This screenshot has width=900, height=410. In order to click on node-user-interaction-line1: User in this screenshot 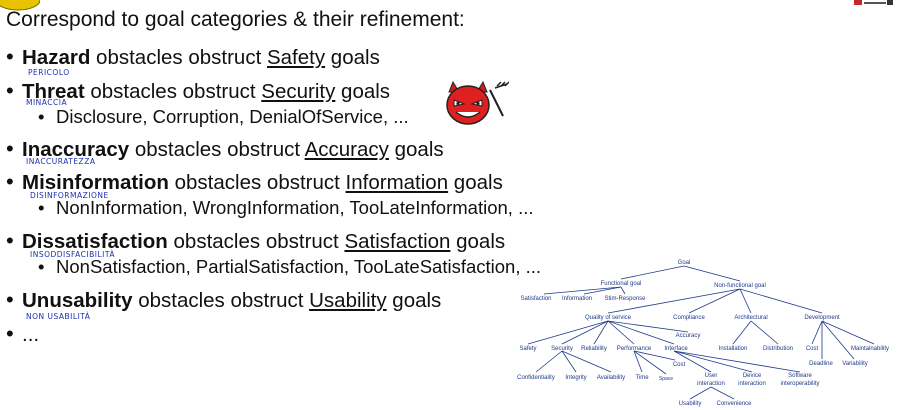, I will do `click(711, 376)`.